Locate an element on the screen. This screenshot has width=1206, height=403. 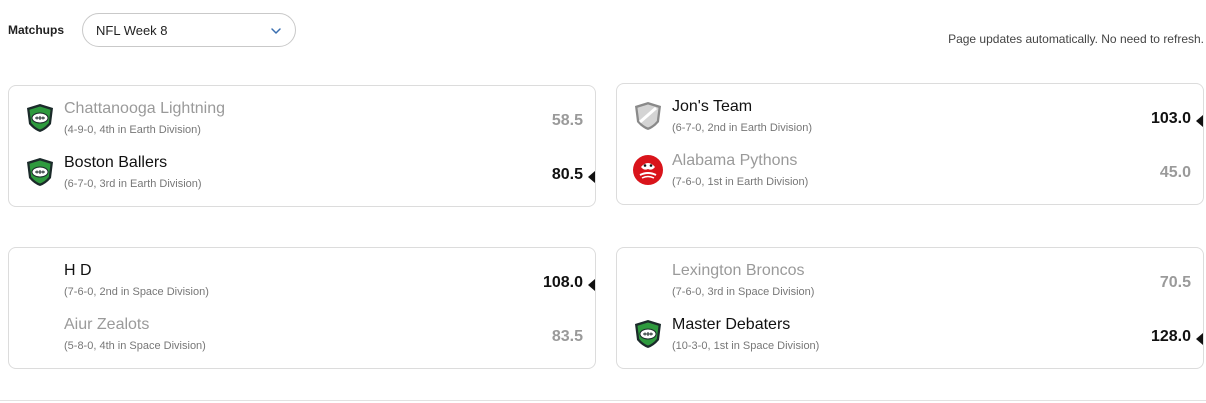
team-record: (4-9-0, 4th in Earth Division) is located at coordinates (132, 130).